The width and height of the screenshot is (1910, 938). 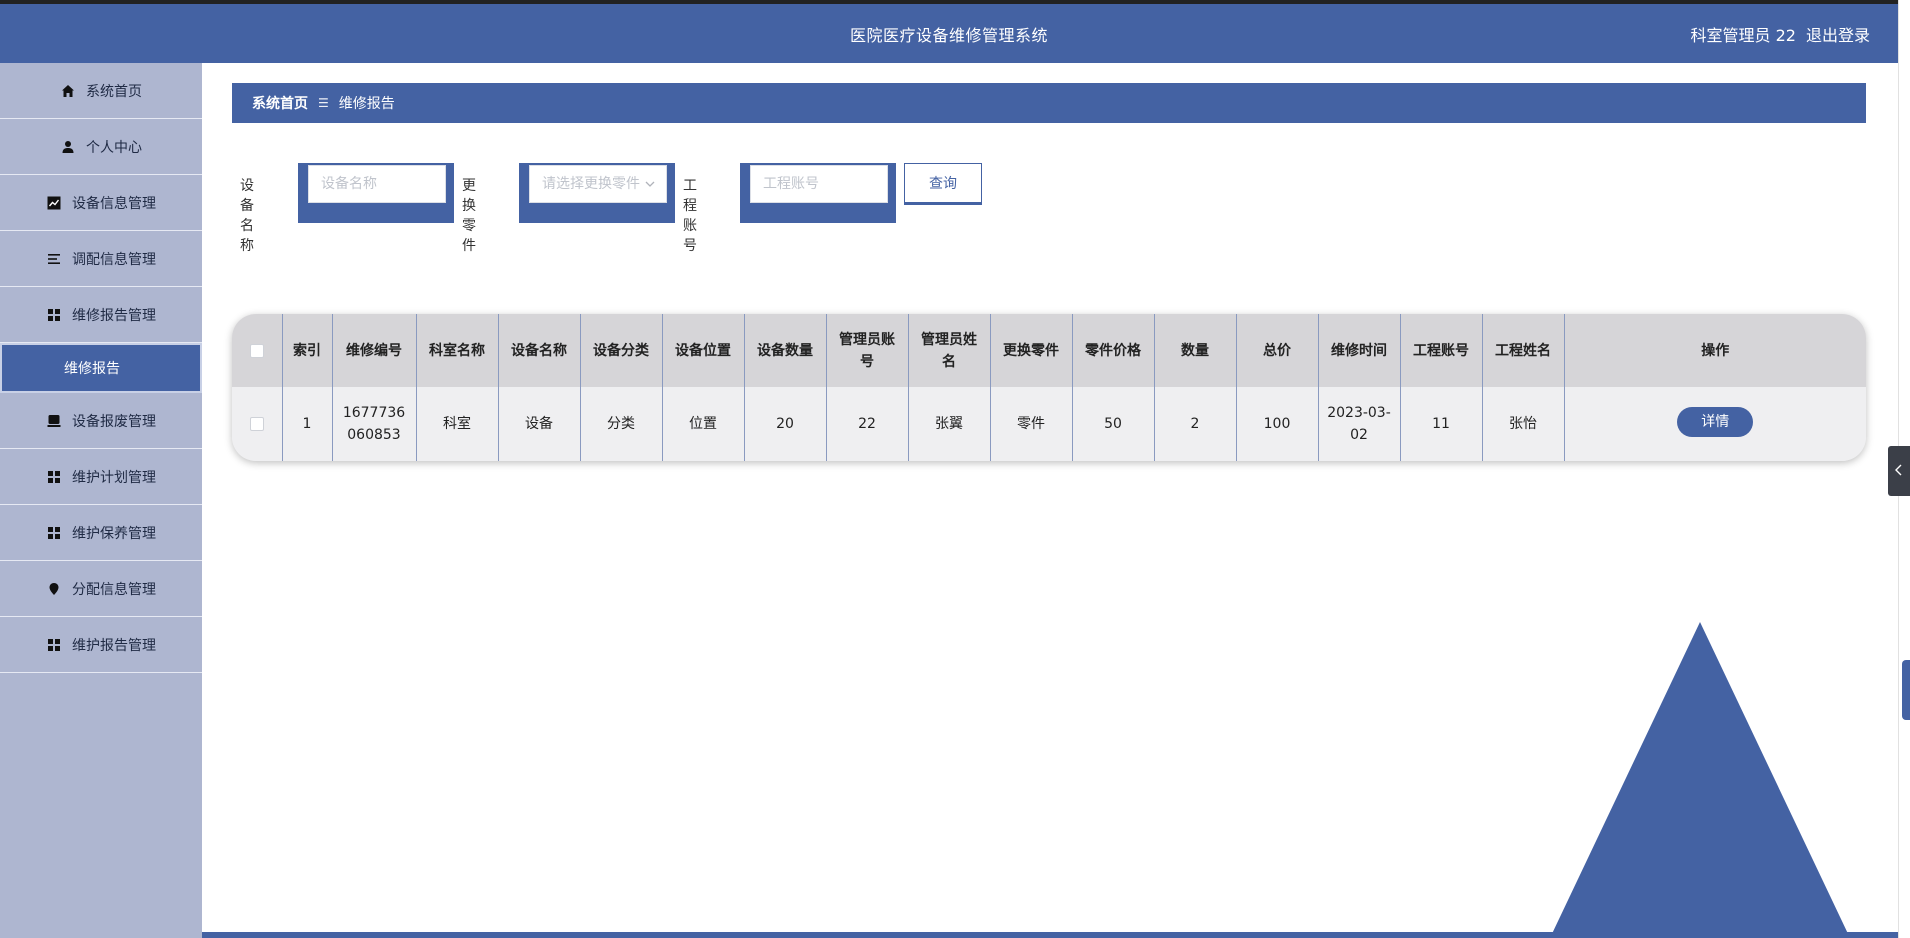 I want to click on col-header: 管理员账号, so click(x=867, y=350).